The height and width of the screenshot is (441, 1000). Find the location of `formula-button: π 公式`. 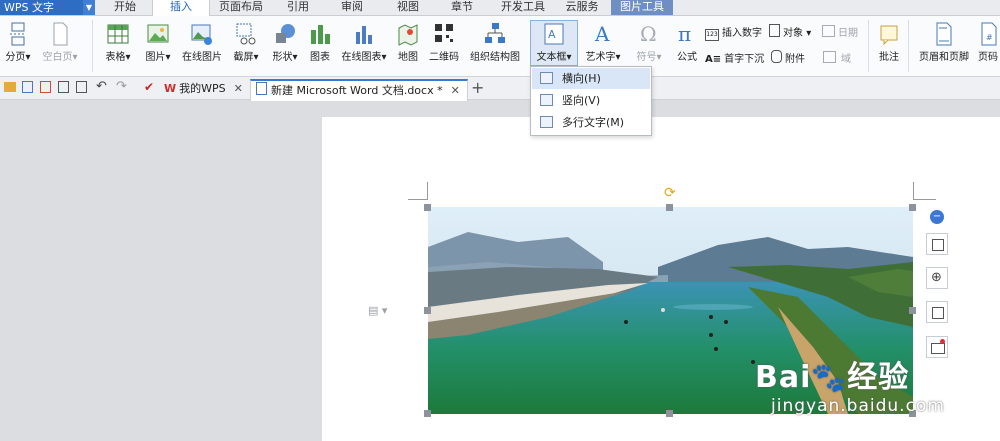

formula-button: π 公式 is located at coordinates (687, 42).